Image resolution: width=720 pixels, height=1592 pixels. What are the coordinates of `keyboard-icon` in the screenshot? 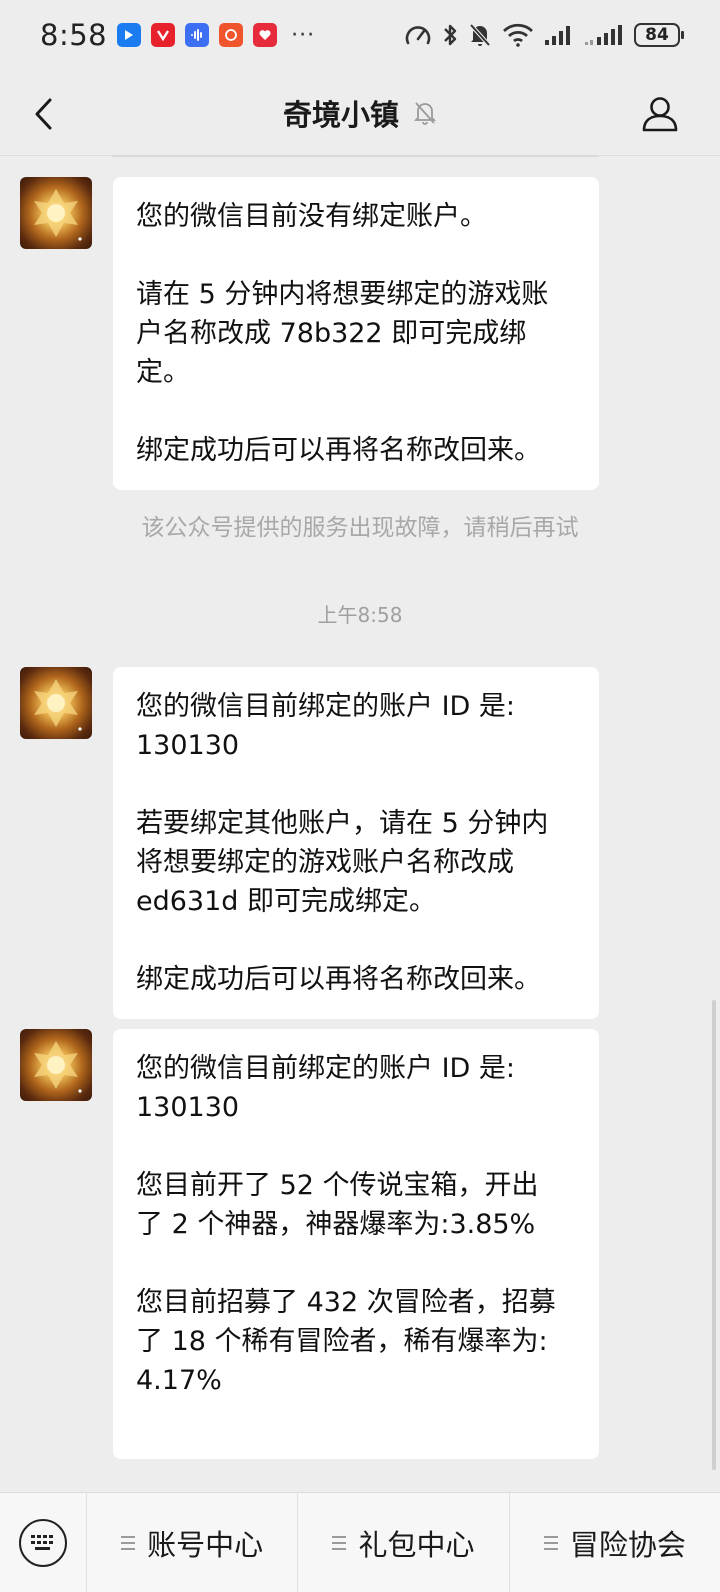 It's located at (43, 1542).